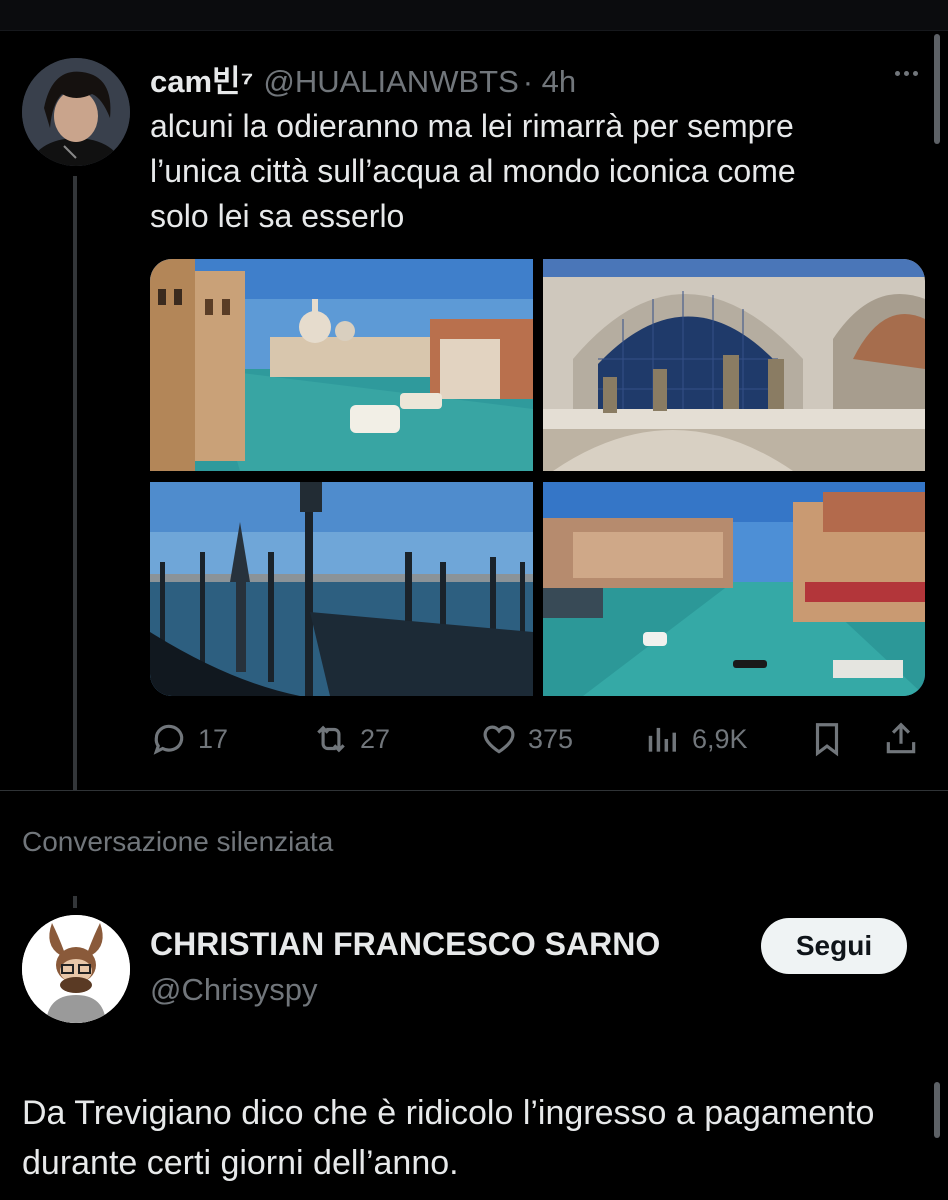 This screenshot has height=1200, width=948. I want to click on views-button: 6,9K, so click(696, 739).